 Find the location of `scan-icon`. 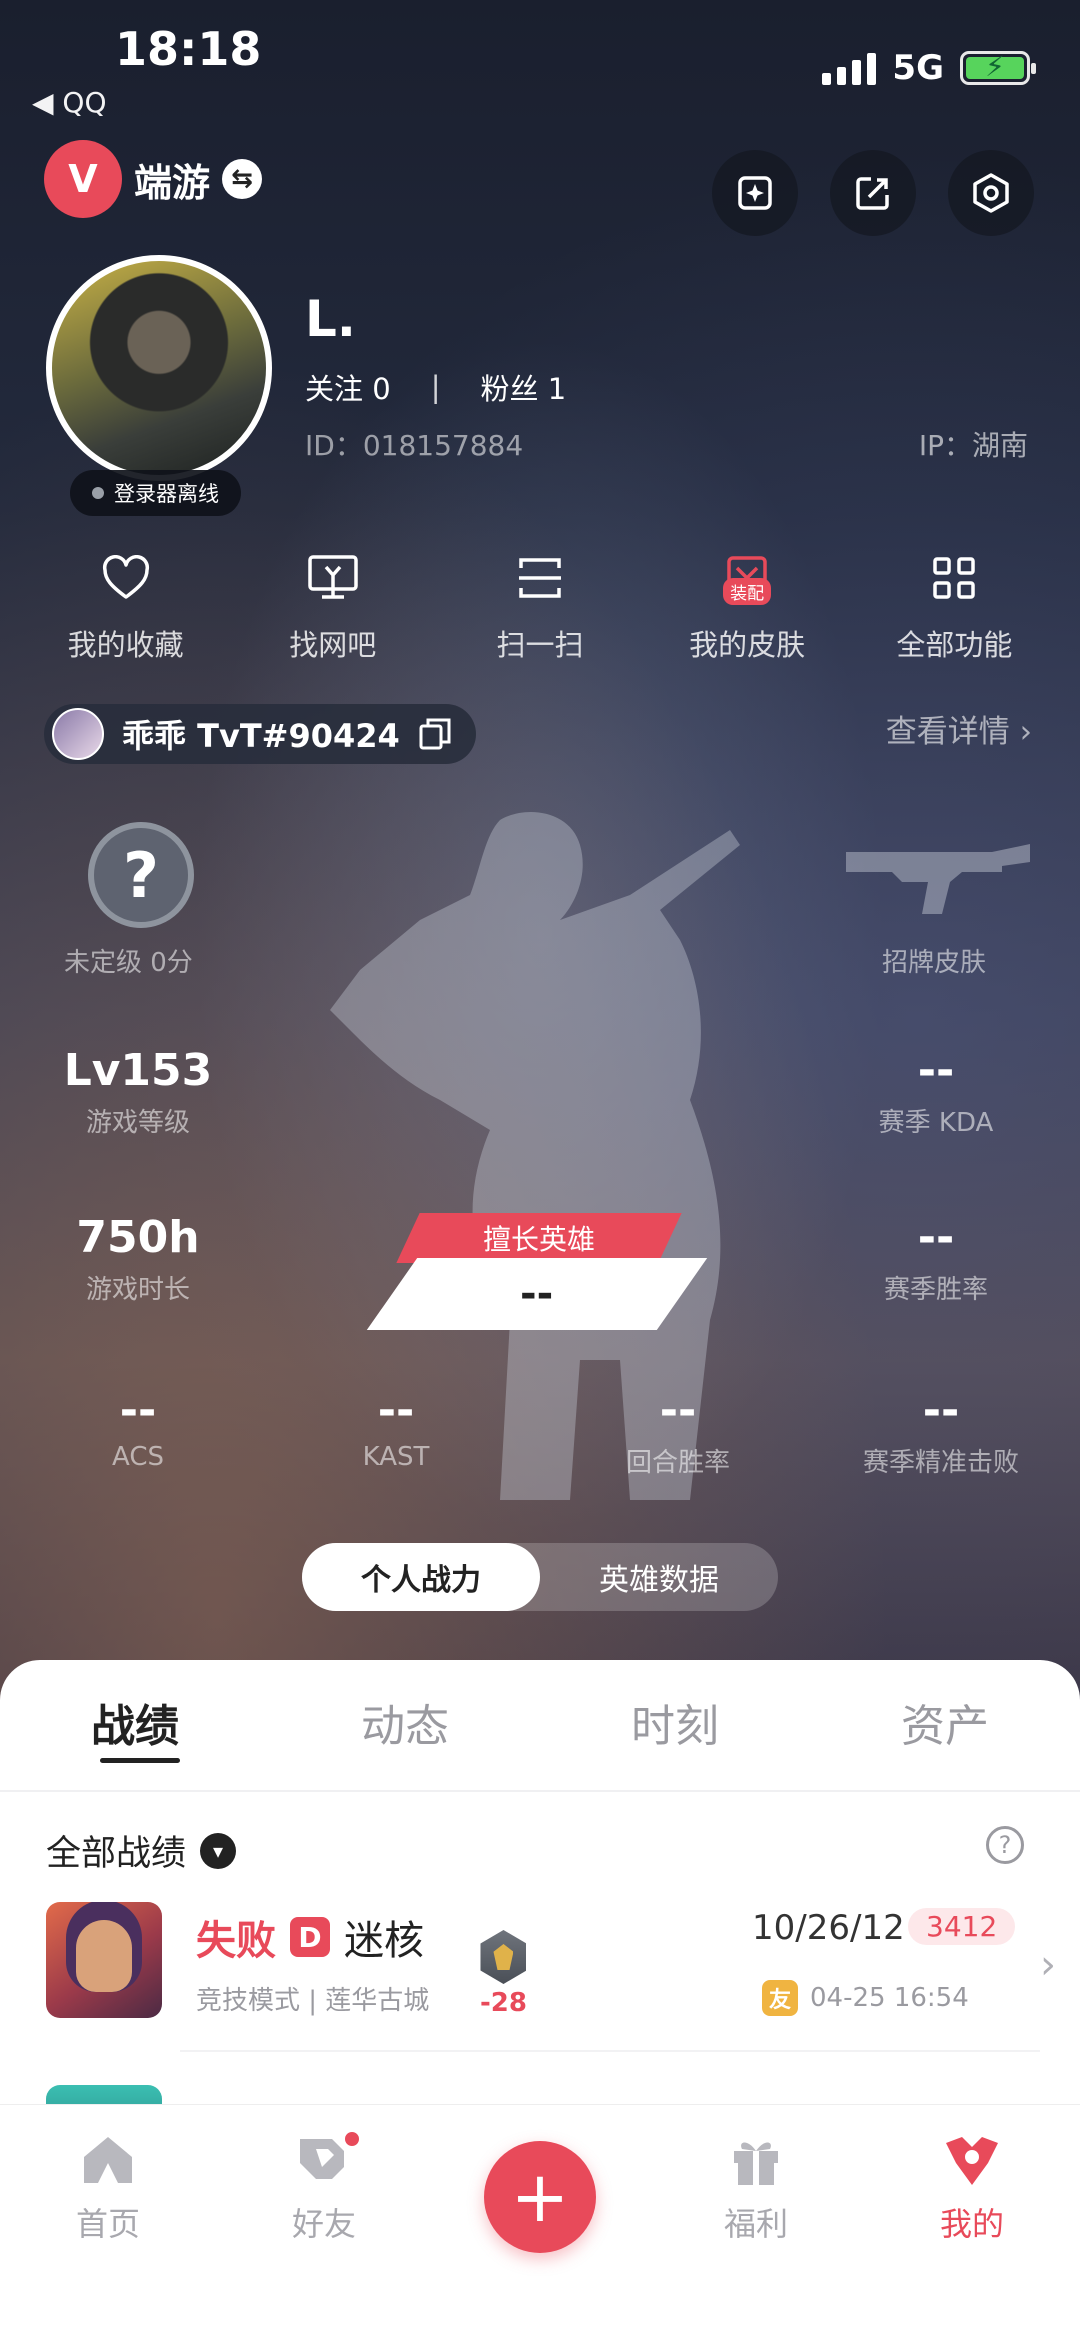

scan-icon is located at coordinates (540, 578).